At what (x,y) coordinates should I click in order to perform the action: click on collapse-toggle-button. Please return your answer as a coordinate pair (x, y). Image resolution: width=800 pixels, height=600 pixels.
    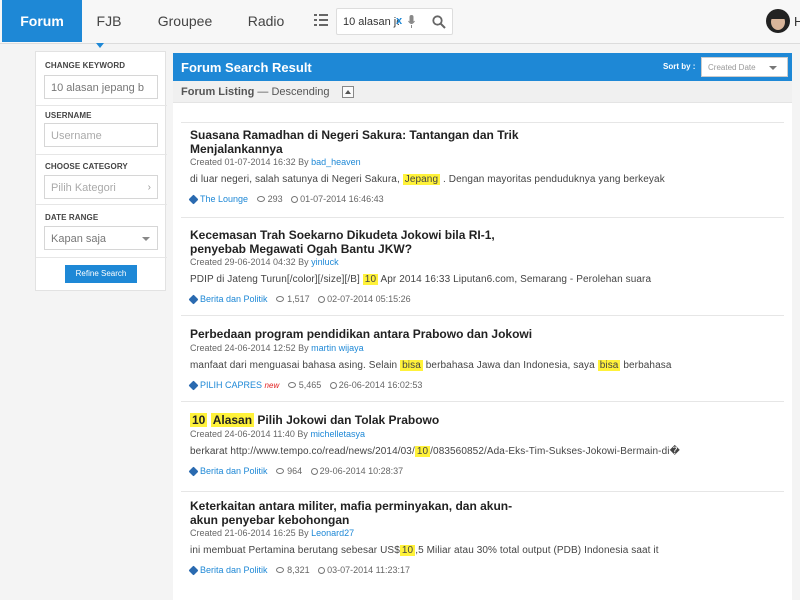
    Looking at the image, I should click on (348, 92).